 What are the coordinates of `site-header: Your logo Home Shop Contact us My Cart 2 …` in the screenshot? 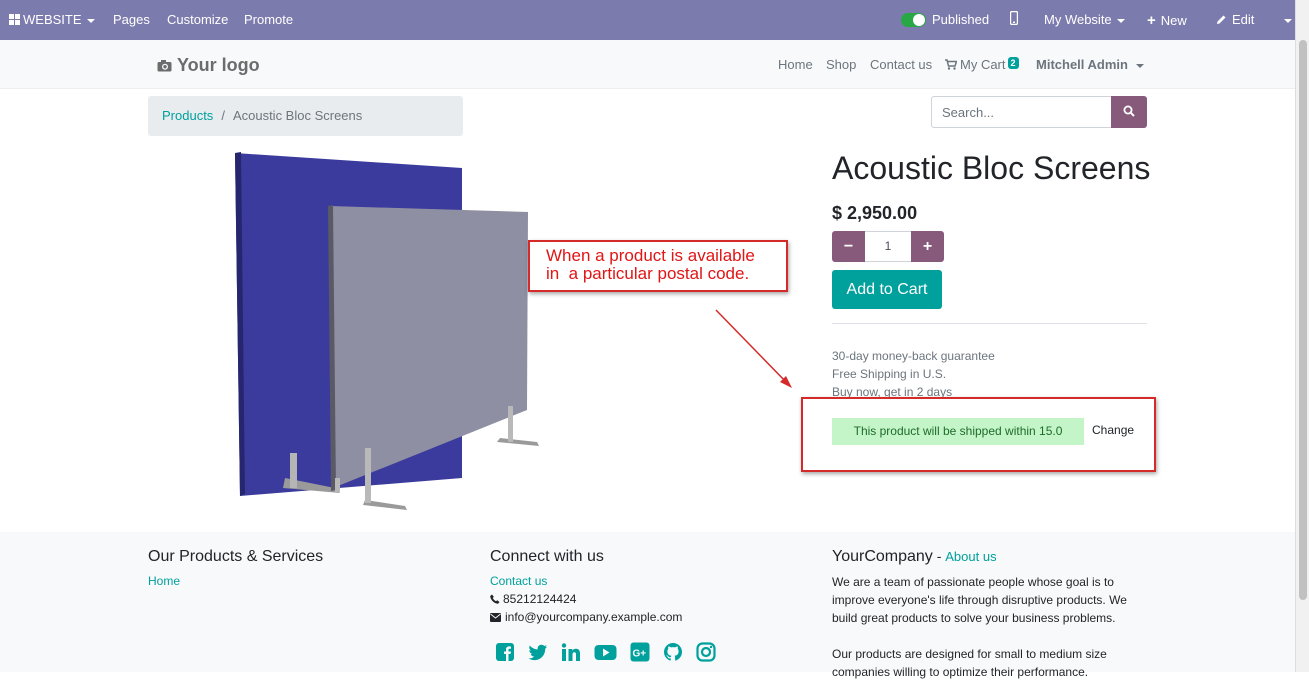 It's located at (647, 64).